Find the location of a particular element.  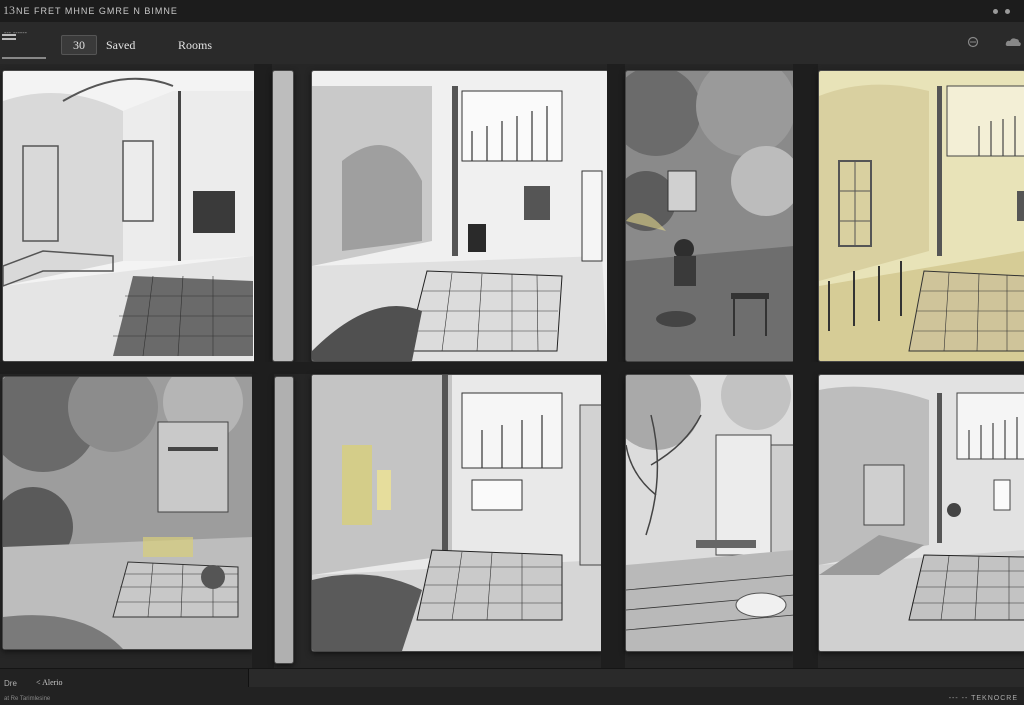

close-dot-icon is located at coordinates (1007, 11).